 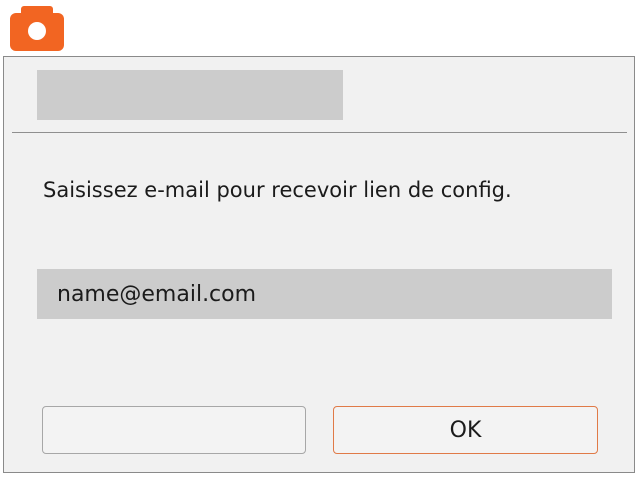 I want to click on secondary-button, so click(x=174, y=430).